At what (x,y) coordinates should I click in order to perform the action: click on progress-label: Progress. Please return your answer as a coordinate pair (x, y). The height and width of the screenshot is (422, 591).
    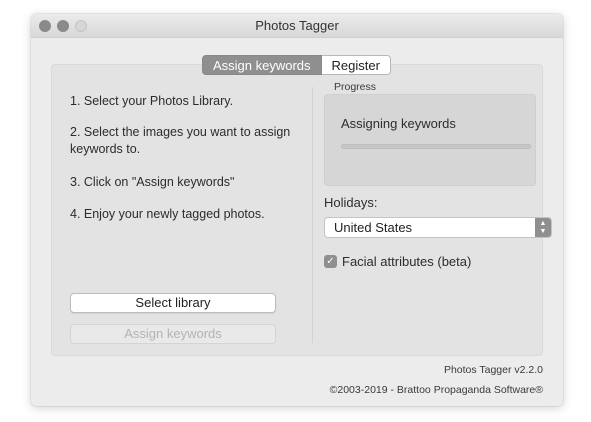
    Looking at the image, I should click on (355, 87).